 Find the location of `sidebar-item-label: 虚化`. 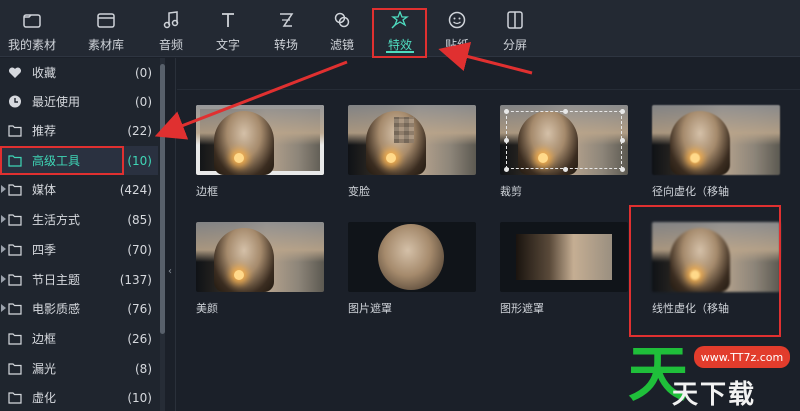

sidebar-item-label: 虚化 is located at coordinates (44, 398).